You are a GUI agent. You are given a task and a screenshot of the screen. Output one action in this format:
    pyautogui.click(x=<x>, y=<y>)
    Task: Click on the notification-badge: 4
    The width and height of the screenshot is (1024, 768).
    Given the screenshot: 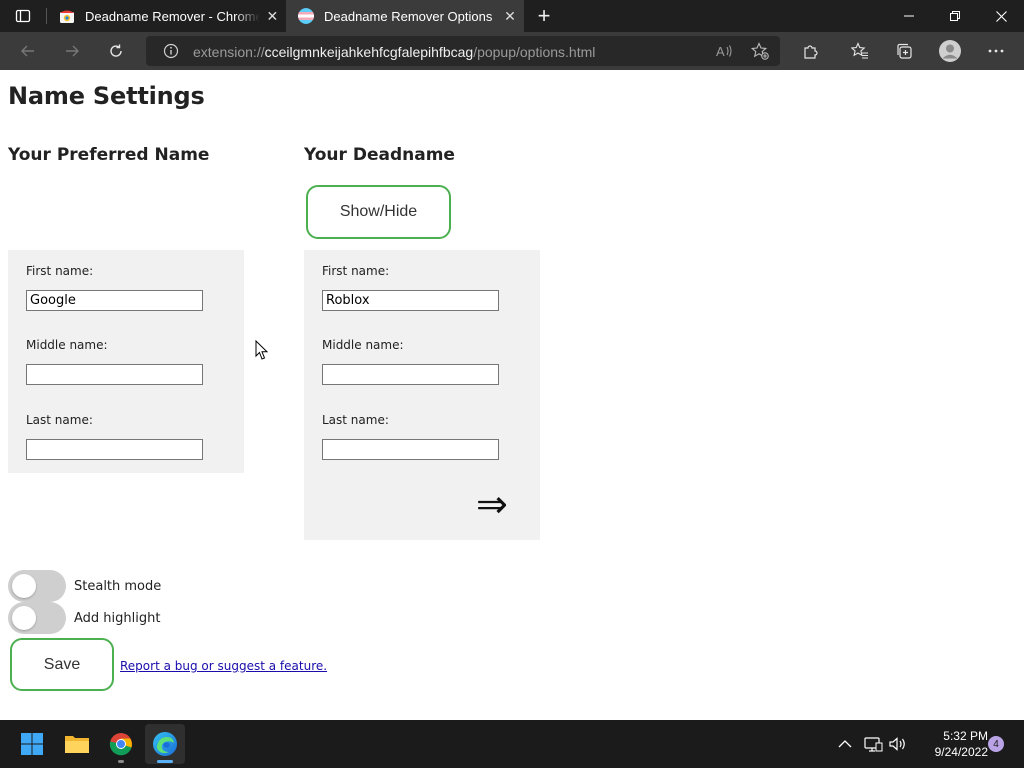 What is the action you would take?
    pyautogui.click(x=996, y=744)
    